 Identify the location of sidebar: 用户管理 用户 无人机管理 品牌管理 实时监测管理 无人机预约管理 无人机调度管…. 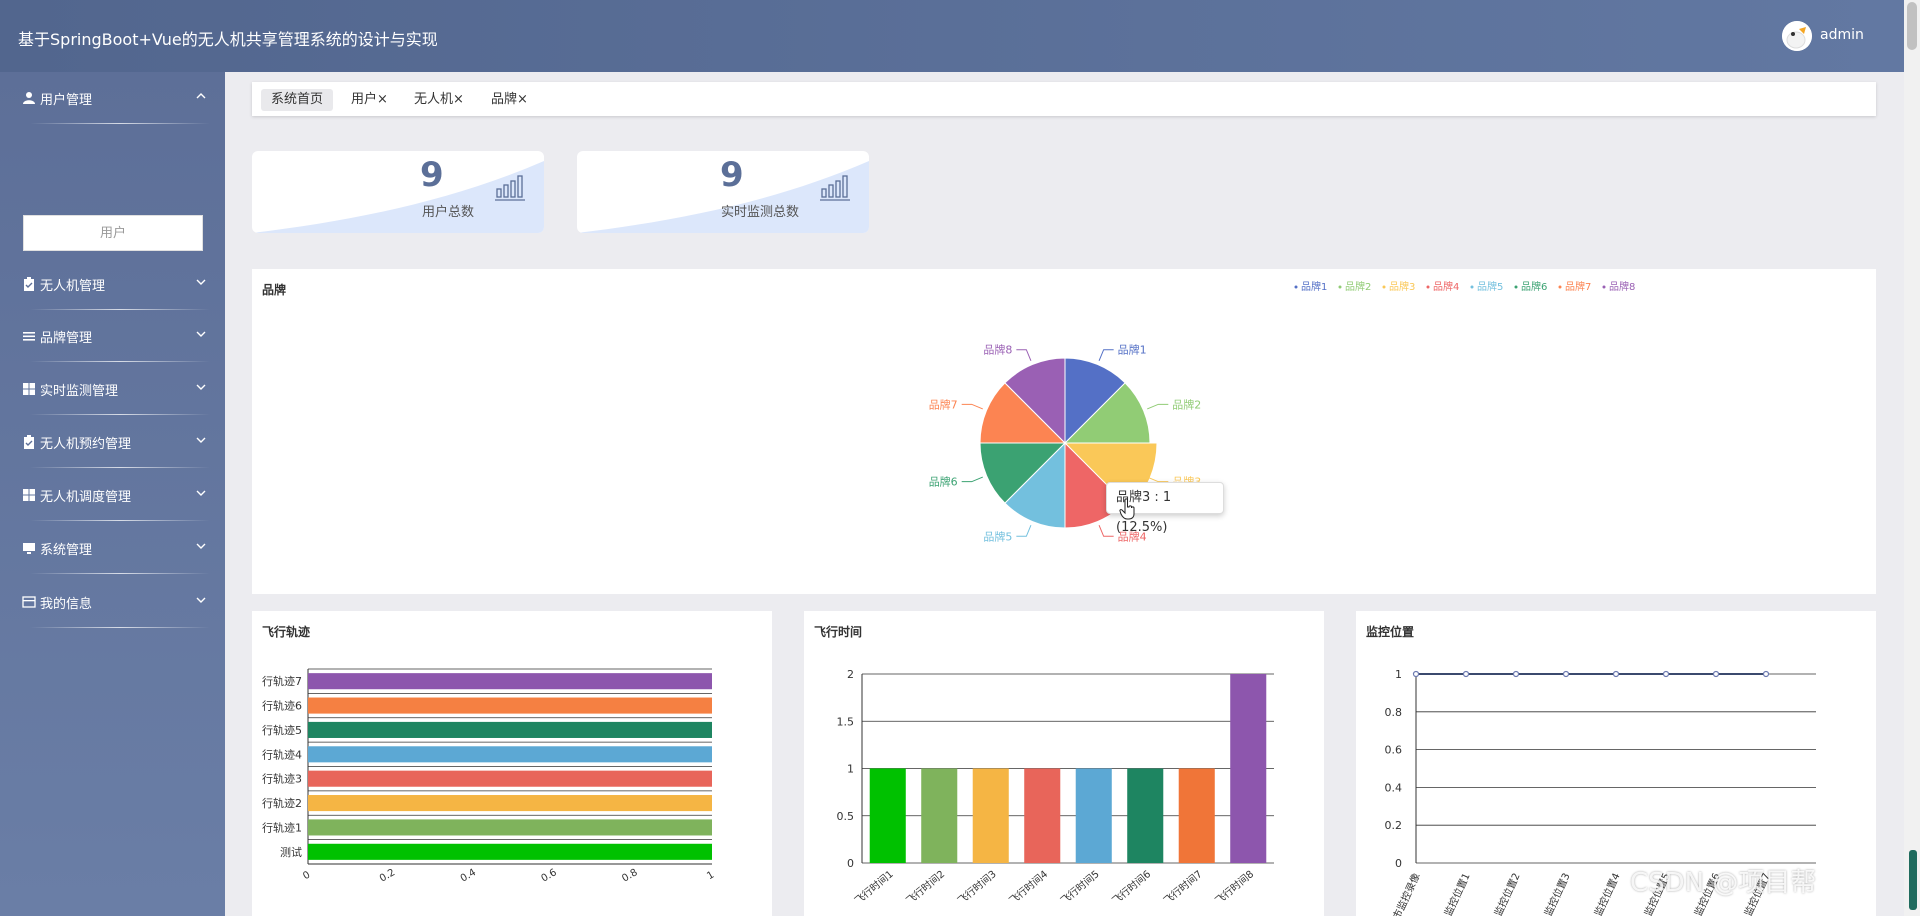
(112, 494).